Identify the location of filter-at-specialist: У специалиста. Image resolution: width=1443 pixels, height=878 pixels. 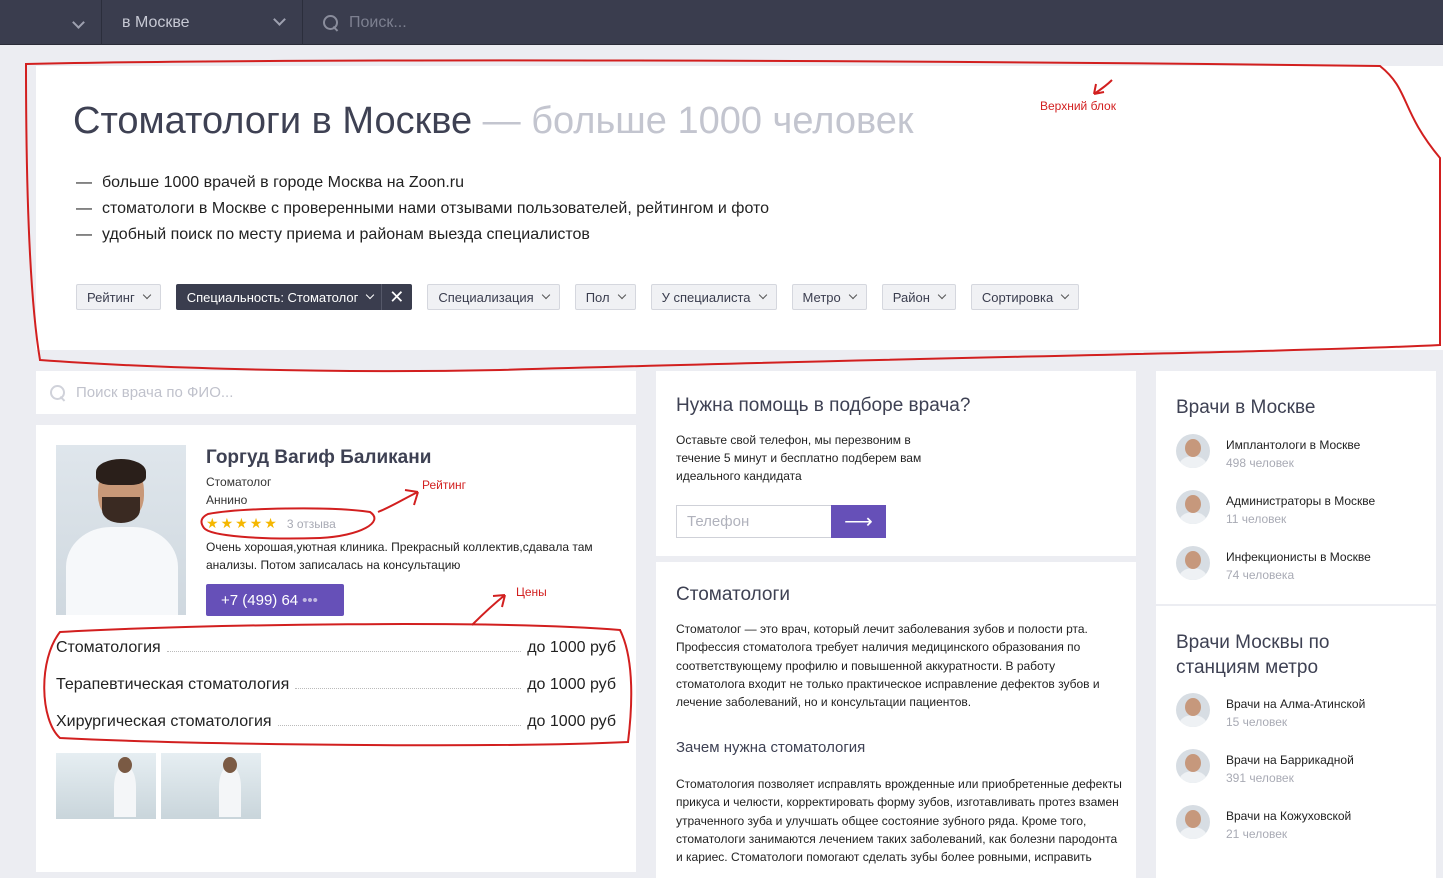
(713, 297).